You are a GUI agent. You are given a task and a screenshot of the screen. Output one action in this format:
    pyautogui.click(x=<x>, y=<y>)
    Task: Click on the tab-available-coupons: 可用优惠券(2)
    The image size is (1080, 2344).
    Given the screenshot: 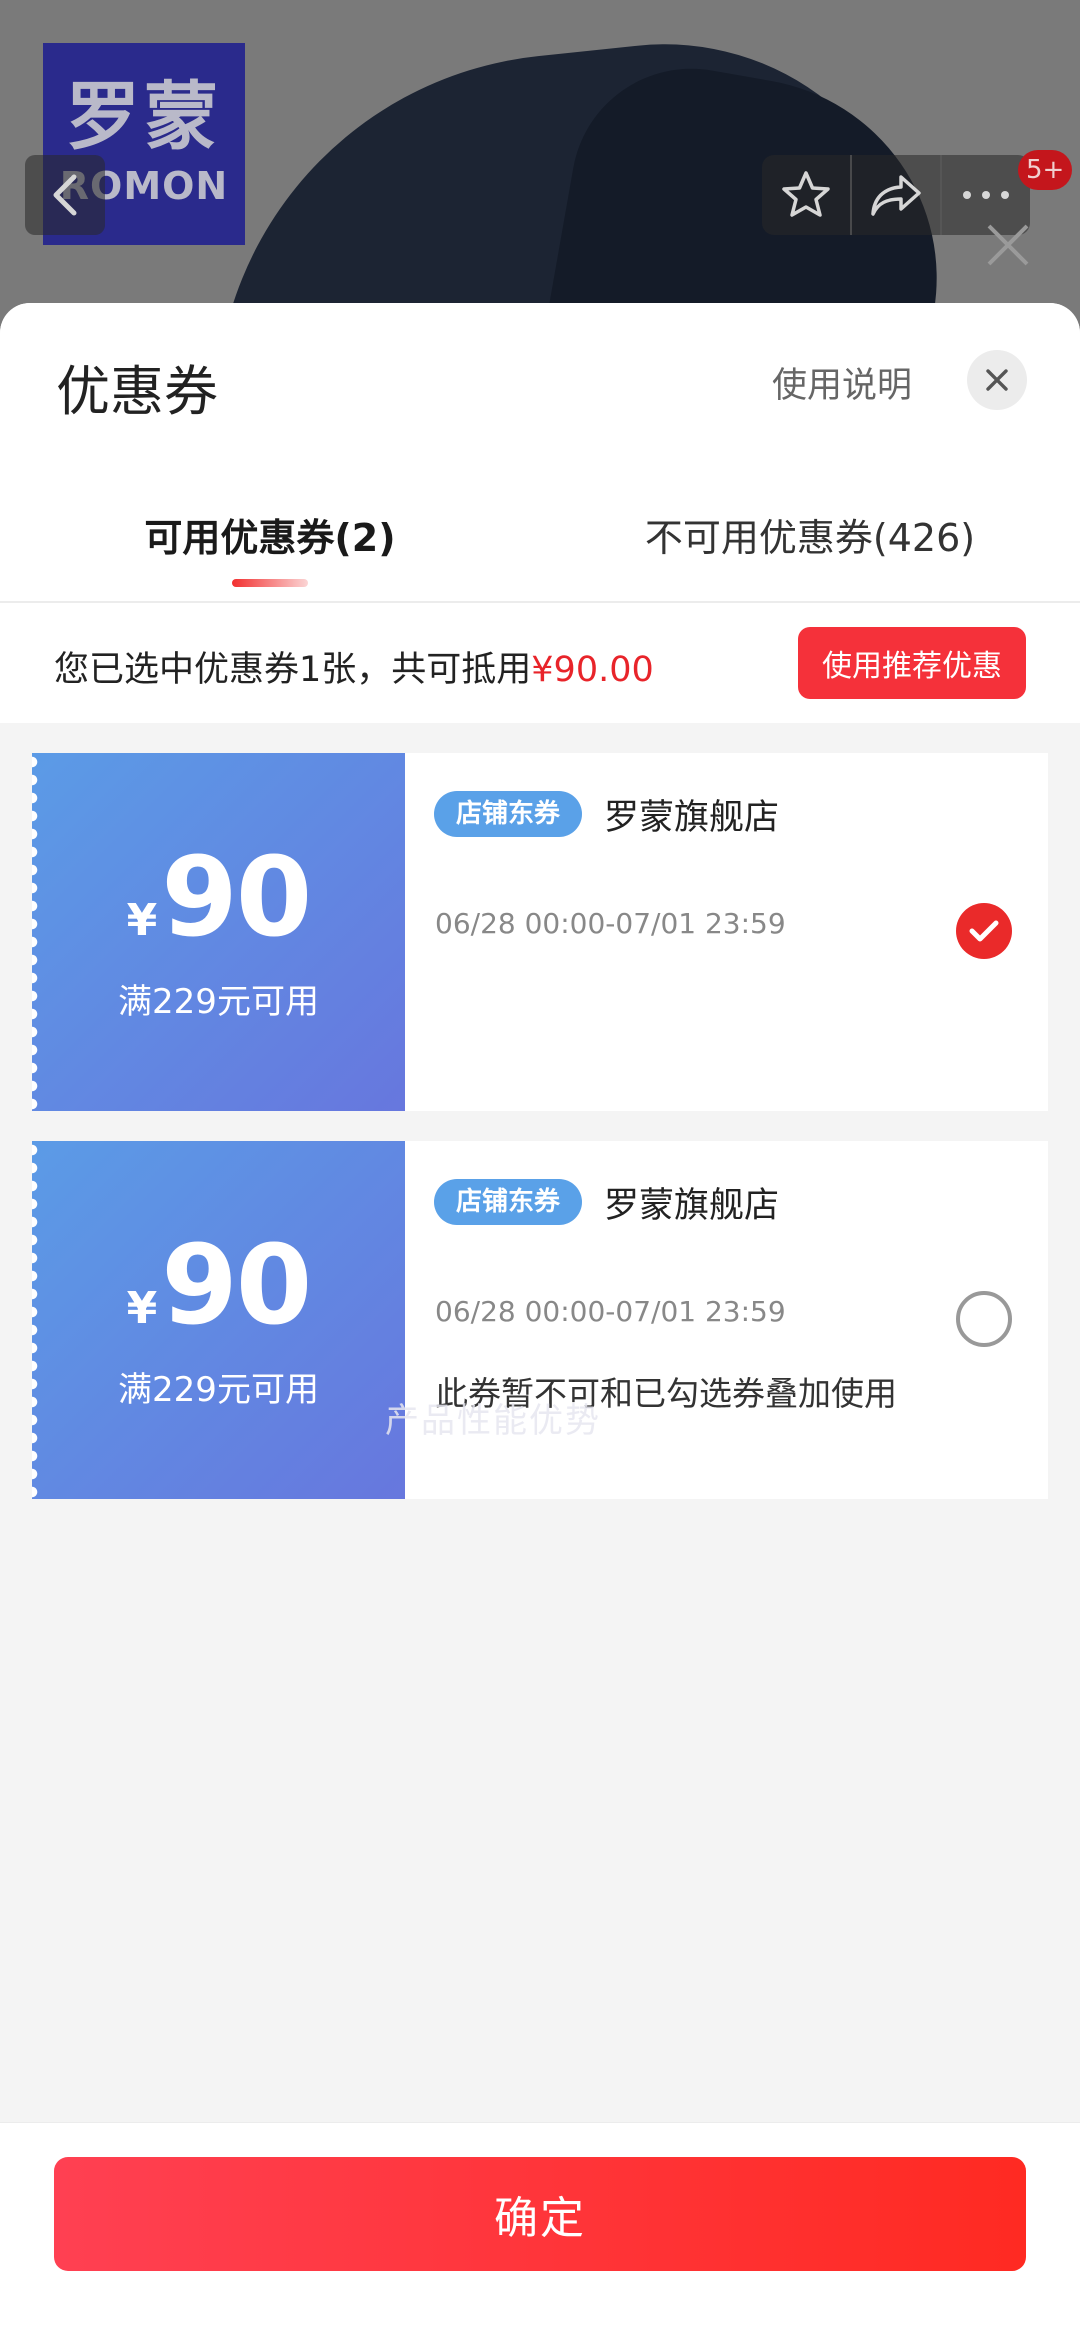 What is the action you would take?
    pyautogui.click(x=270, y=552)
    